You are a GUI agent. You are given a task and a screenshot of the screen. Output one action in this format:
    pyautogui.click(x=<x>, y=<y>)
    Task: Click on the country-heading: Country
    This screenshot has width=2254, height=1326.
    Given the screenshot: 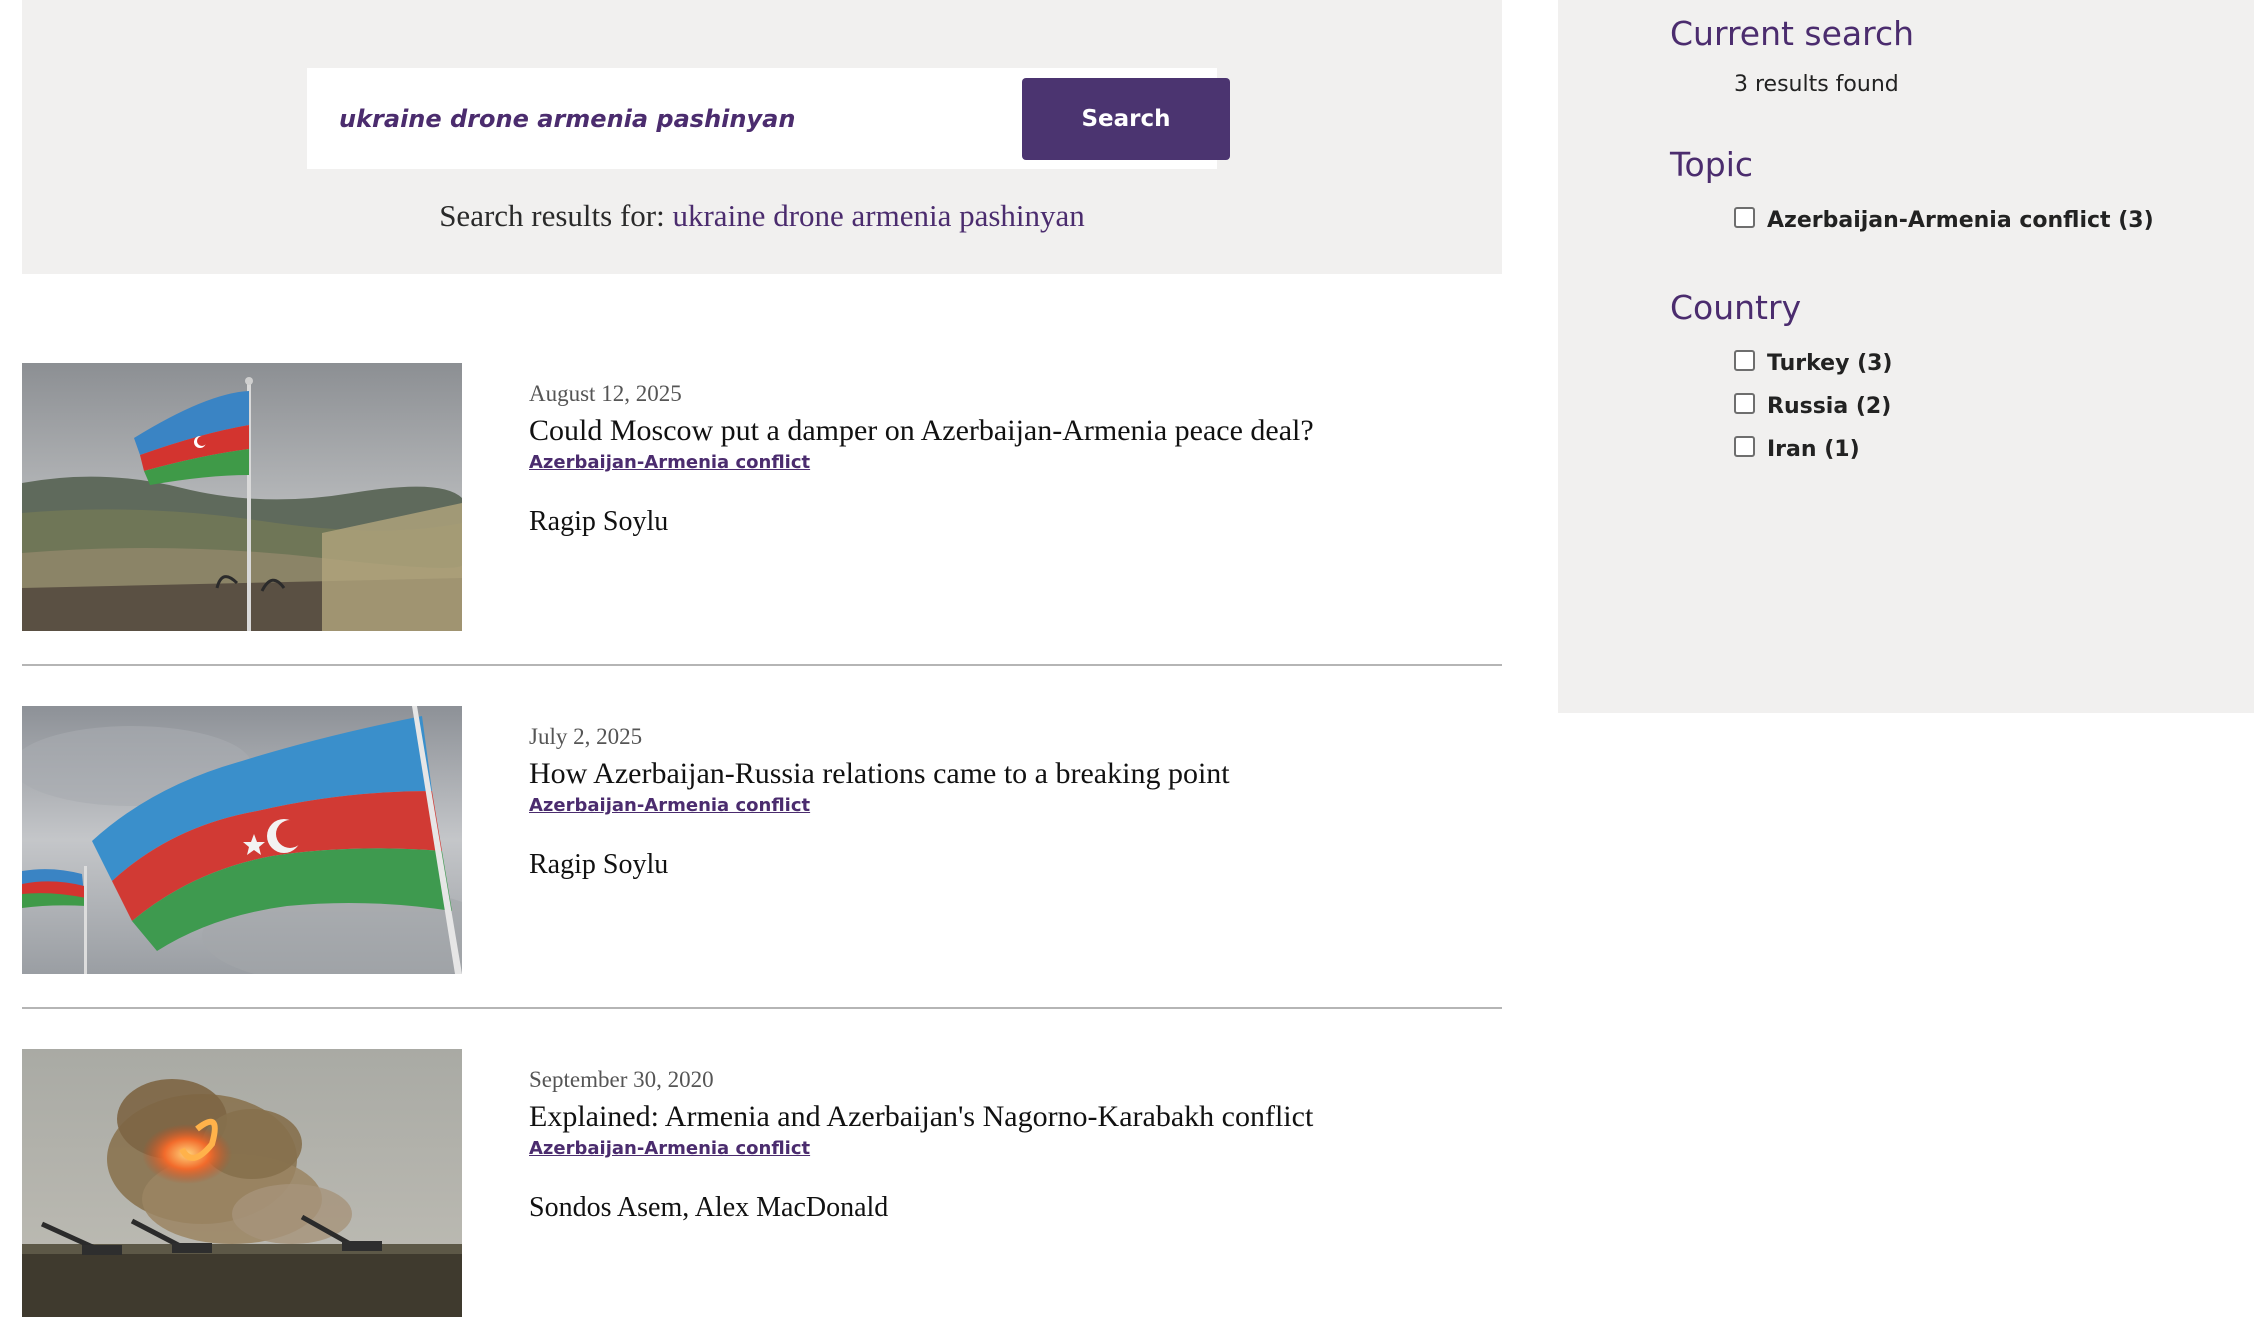 What is the action you would take?
    pyautogui.click(x=1736, y=307)
    